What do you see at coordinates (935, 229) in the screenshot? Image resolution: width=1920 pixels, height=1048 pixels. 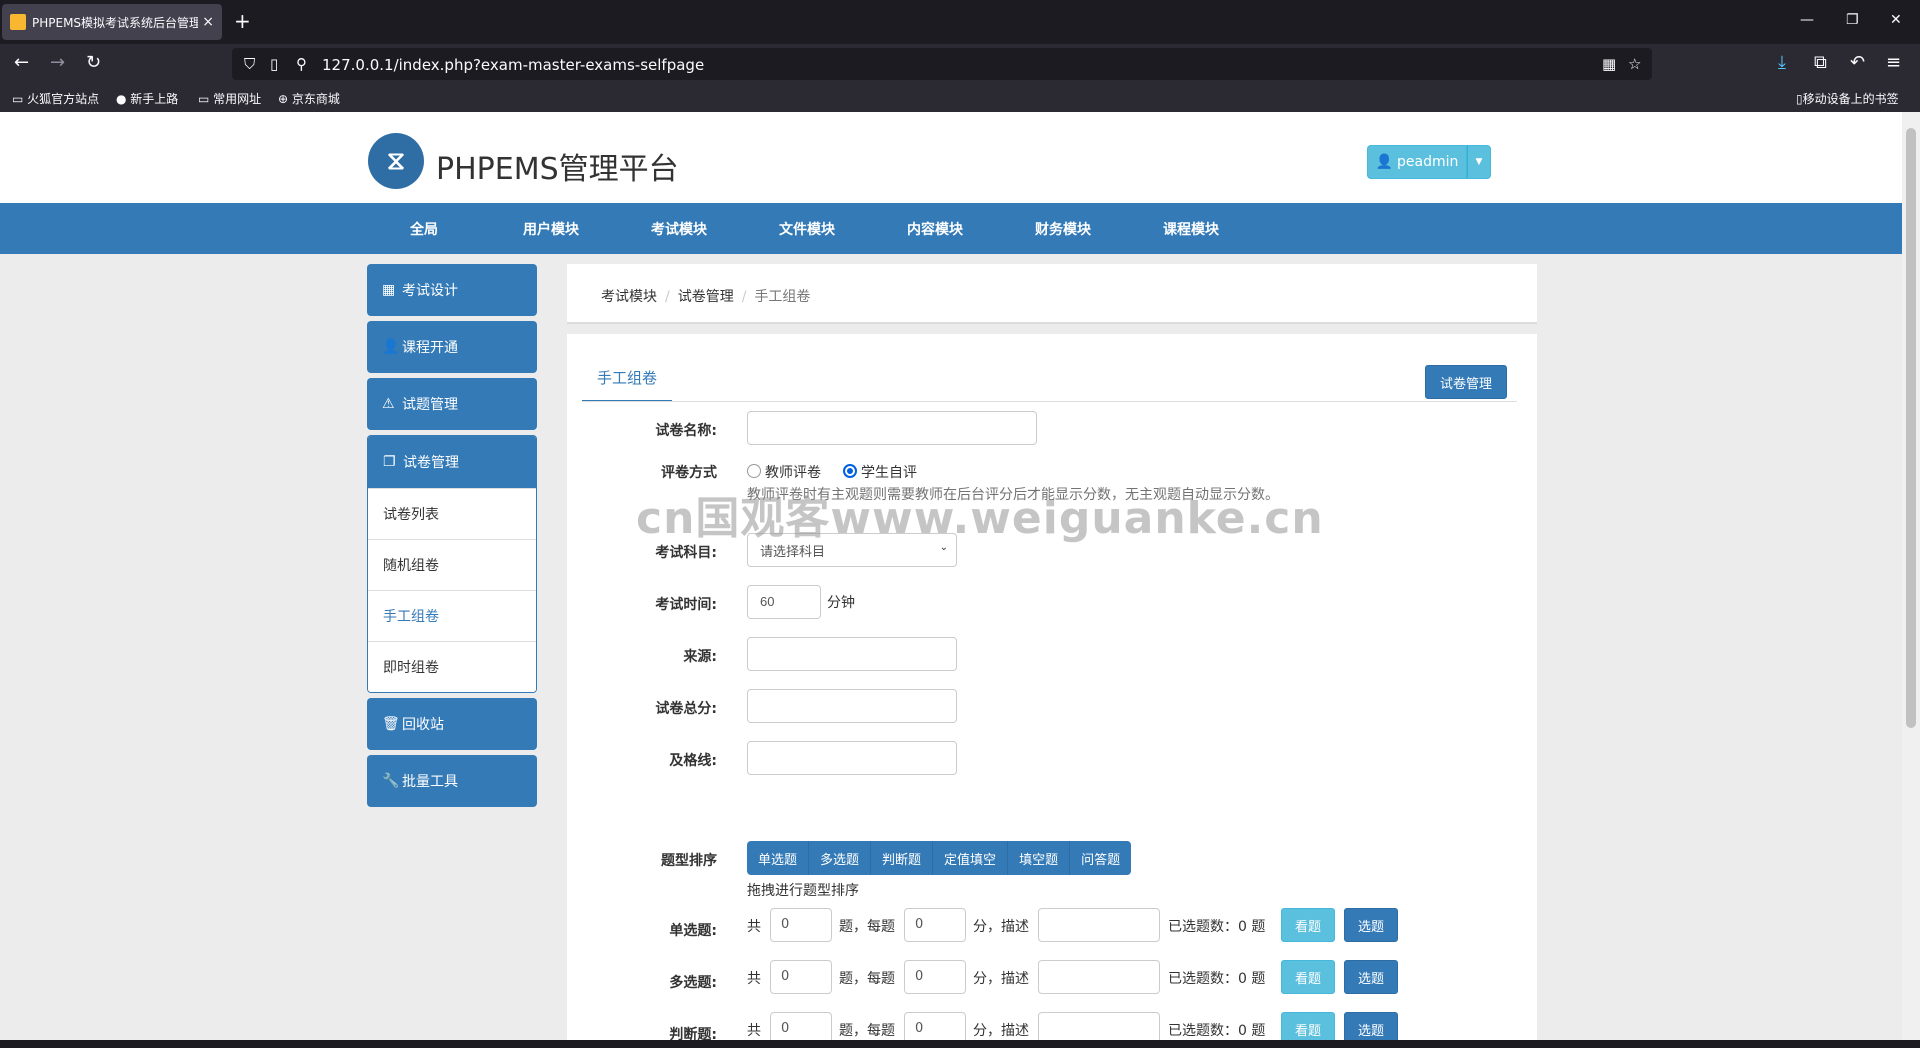 I see `nav-item-content: 内容模块` at bounding box center [935, 229].